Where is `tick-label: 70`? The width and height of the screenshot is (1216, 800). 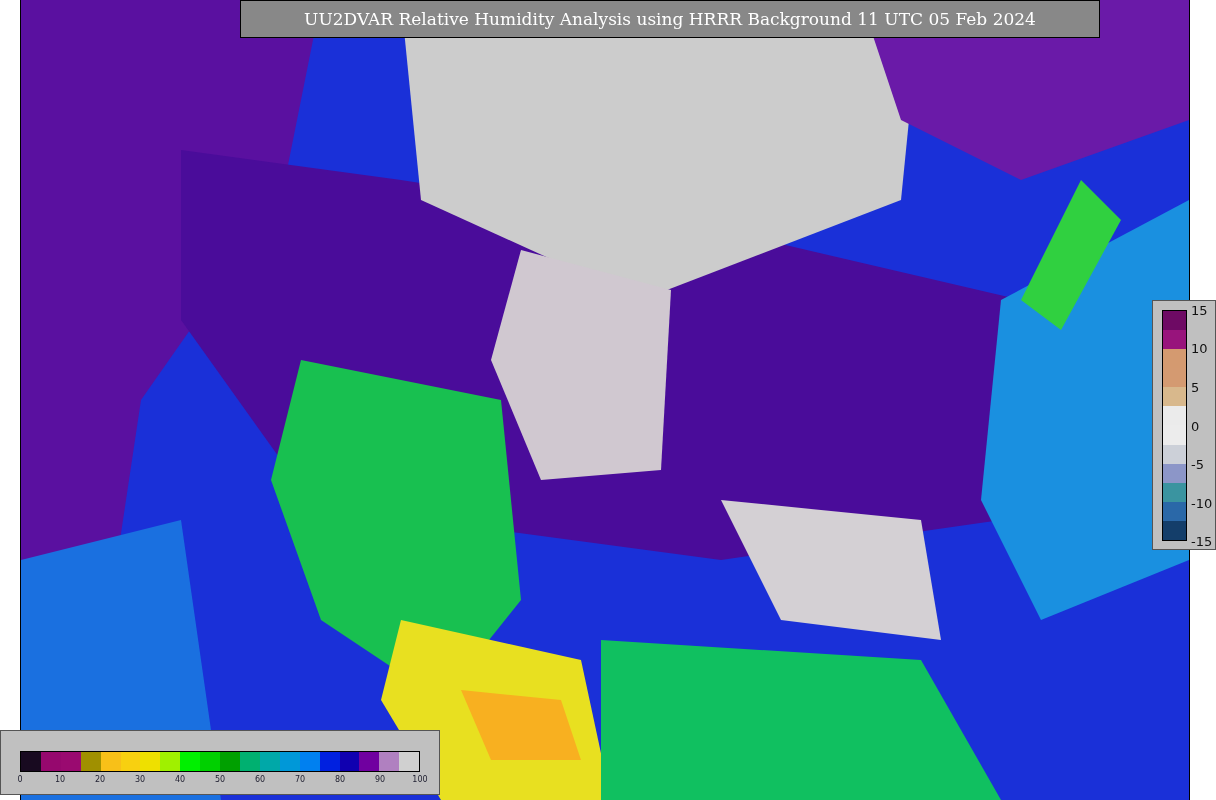 tick-label: 70 is located at coordinates (300, 779).